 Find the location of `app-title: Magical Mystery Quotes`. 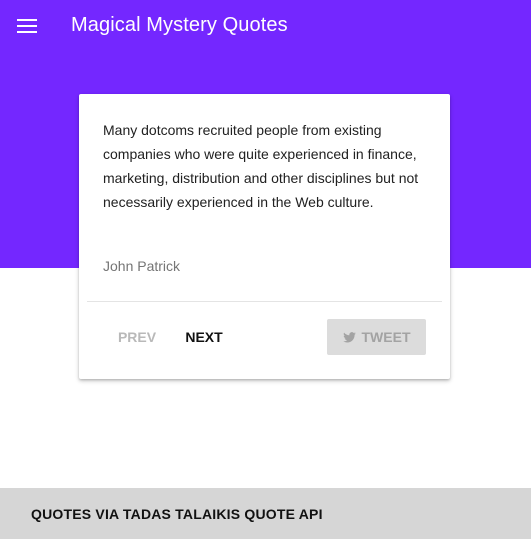

app-title: Magical Mystery Quotes is located at coordinates (179, 25).